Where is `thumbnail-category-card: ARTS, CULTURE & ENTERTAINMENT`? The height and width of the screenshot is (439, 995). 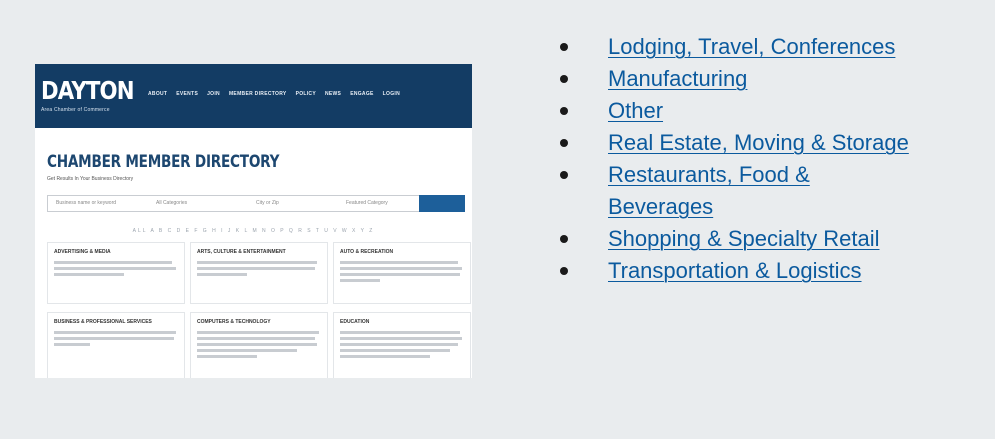
thumbnail-category-card: ARTS, CULTURE & ENTERTAINMENT is located at coordinates (259, 273).